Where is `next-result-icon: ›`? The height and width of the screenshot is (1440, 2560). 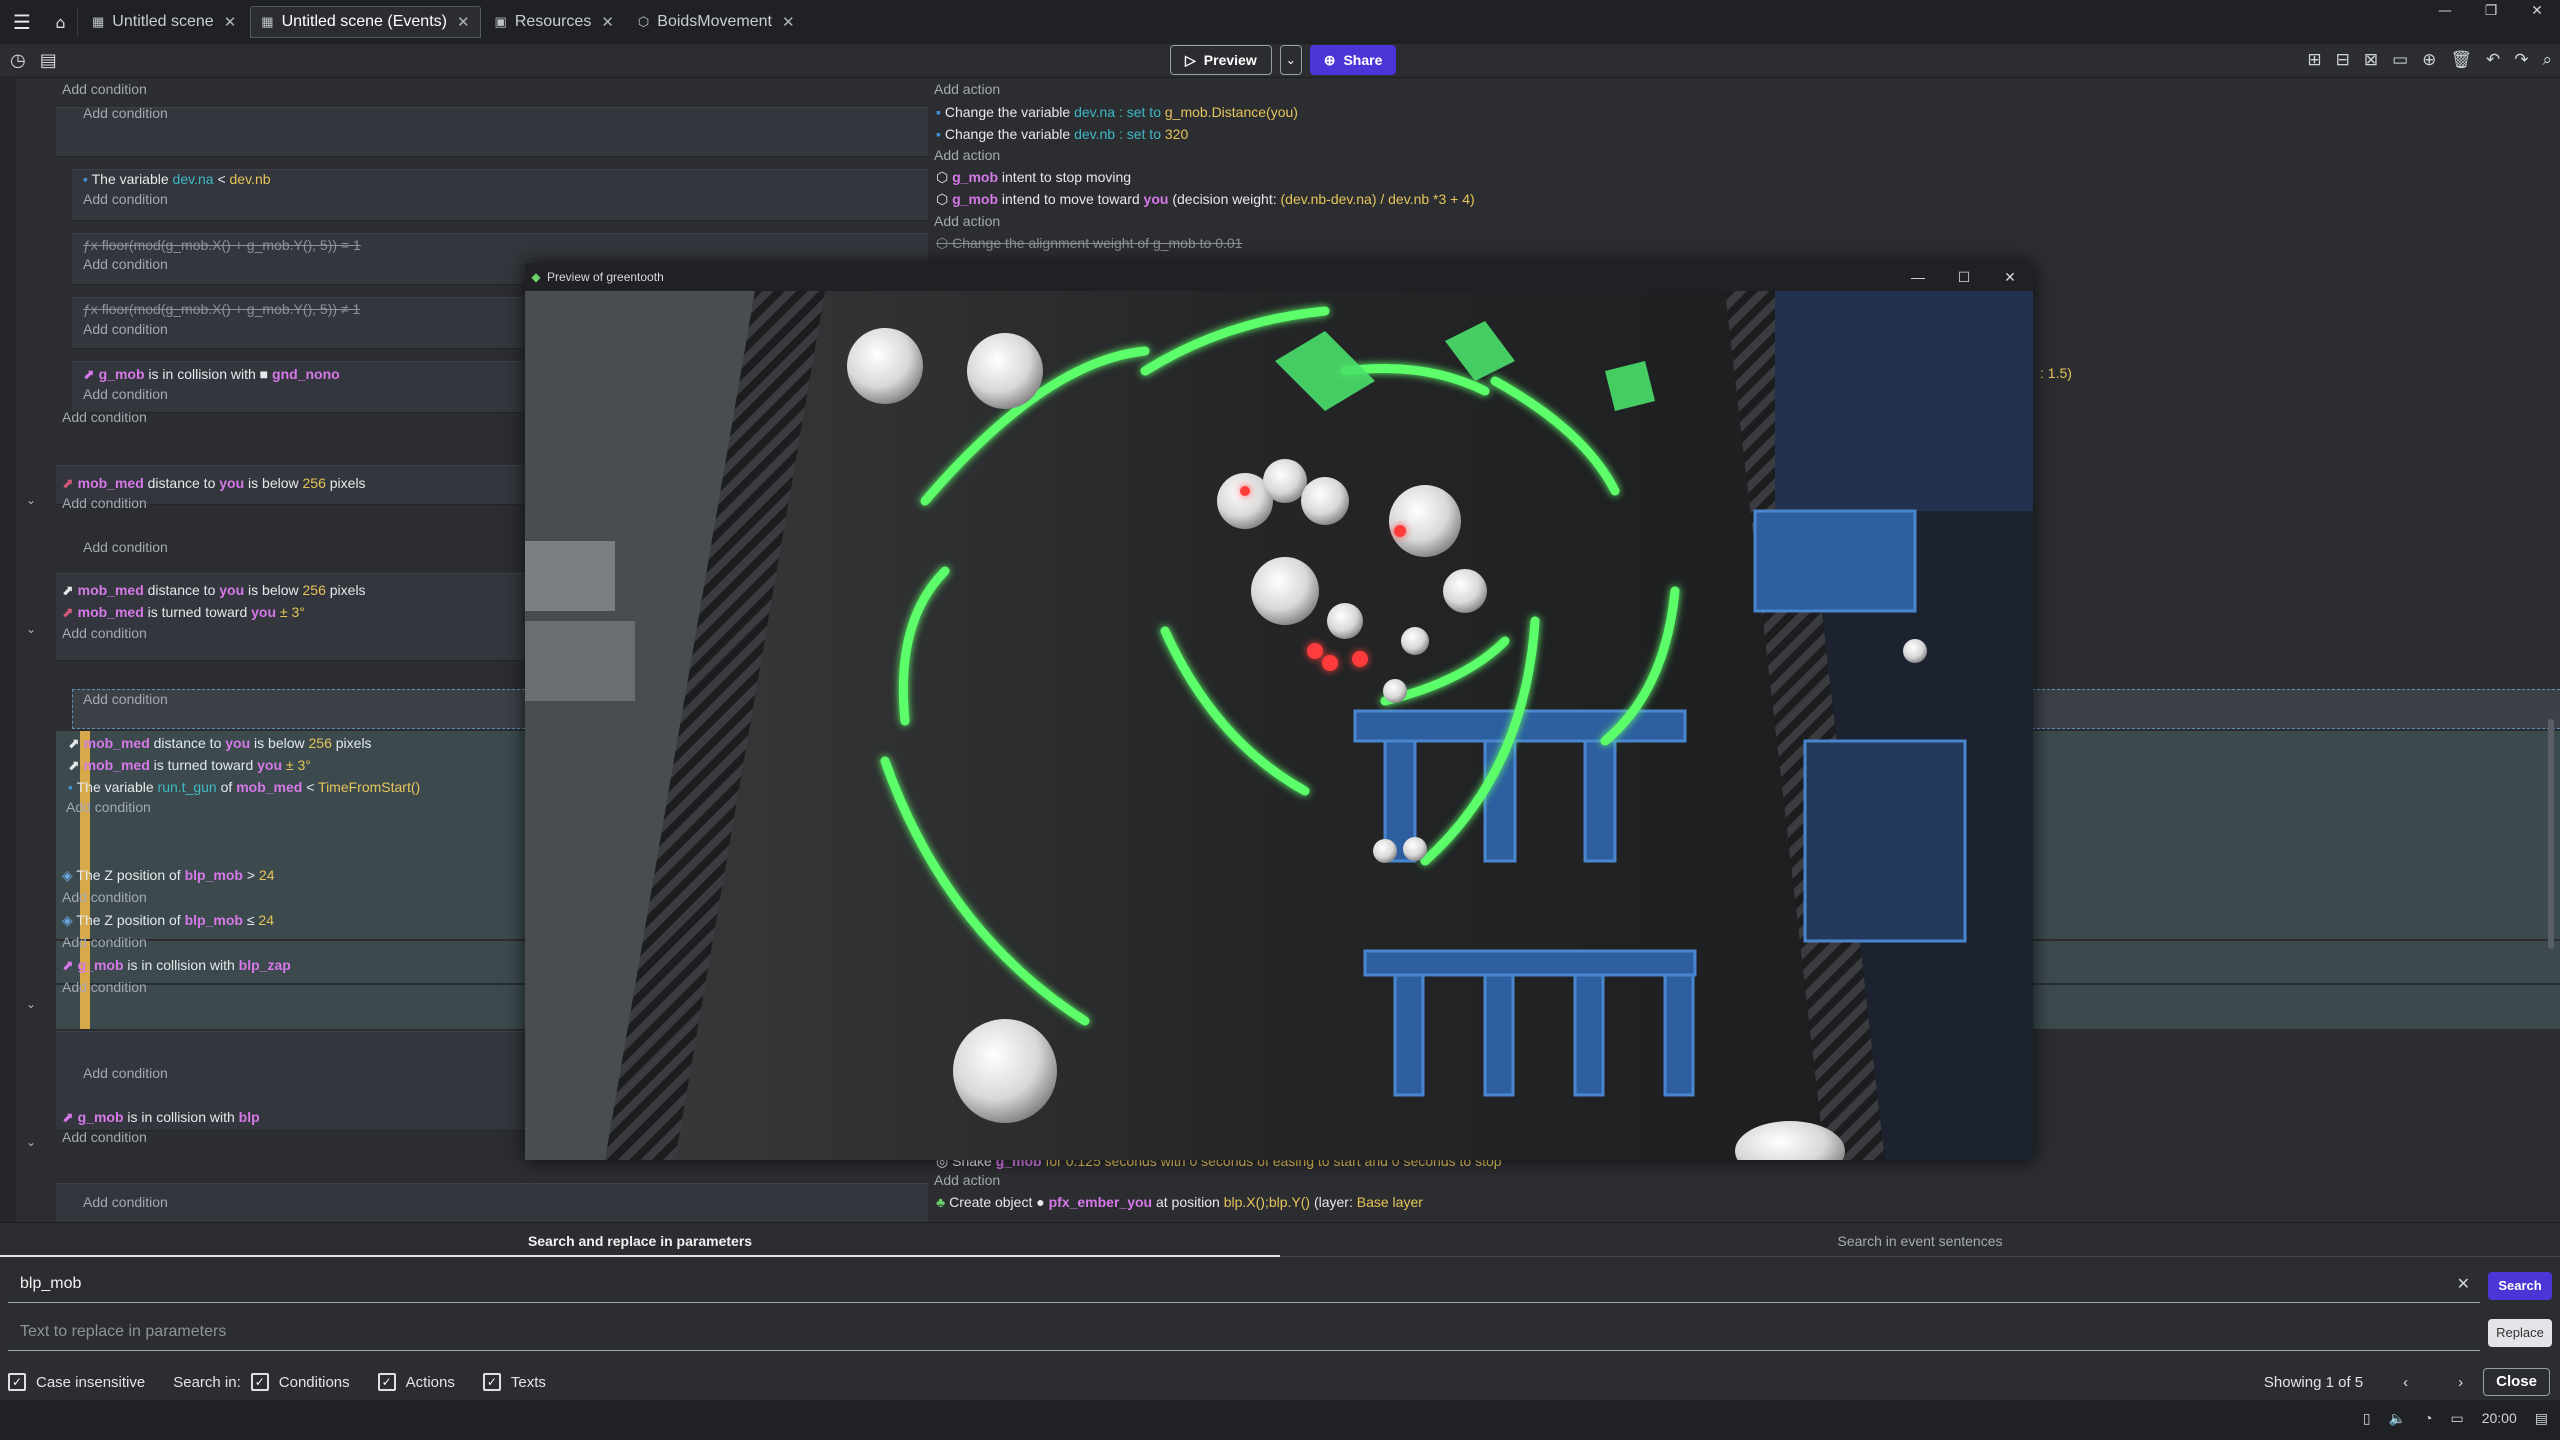
next-result-icon: › is located at coordinates (2460, 1382).